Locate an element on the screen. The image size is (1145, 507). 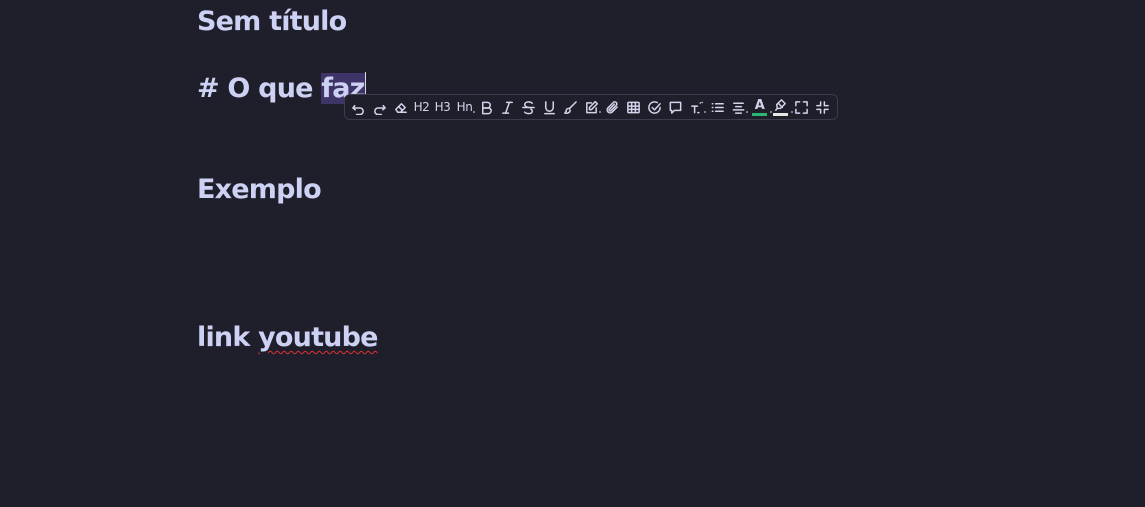
italic-button is located at coordinates (507, 107).